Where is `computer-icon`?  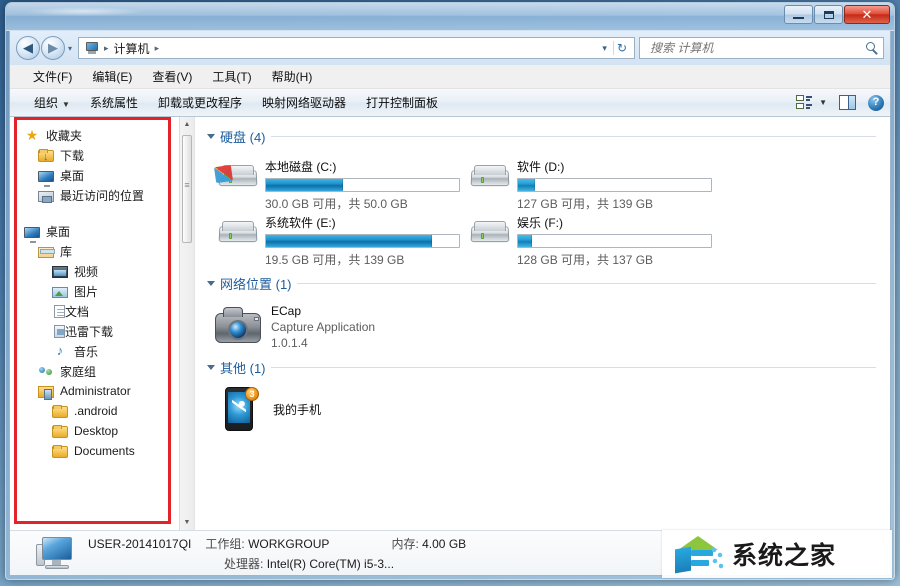 computer-icon is located at coordinates (92, 48).